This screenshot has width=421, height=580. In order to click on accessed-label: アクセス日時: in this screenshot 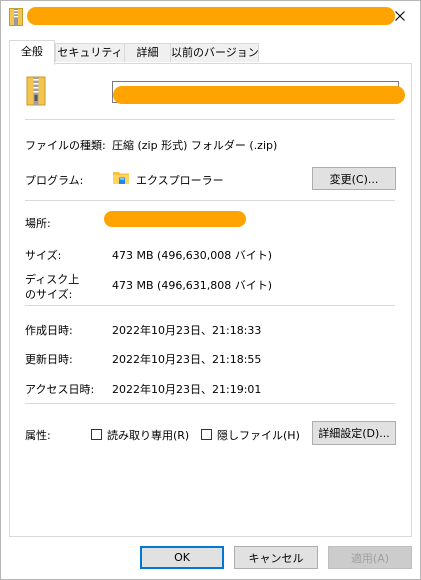, I will do `click(60, 389)`.